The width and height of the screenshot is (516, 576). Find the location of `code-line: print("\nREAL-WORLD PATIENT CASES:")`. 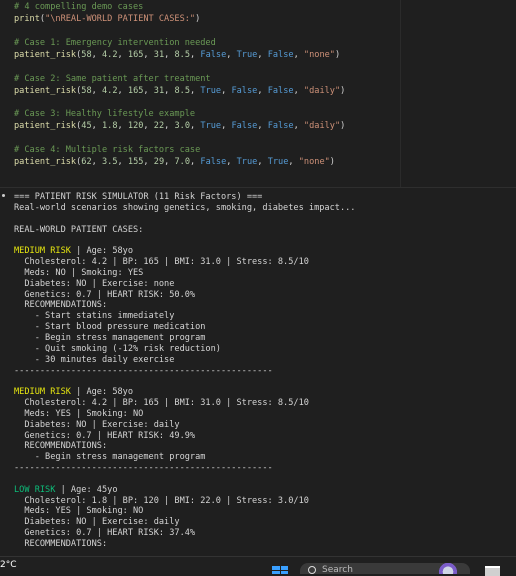

code-line: print("\nREAL-WORLD PATIENT CASES:") is located at coordinates (207, 20).